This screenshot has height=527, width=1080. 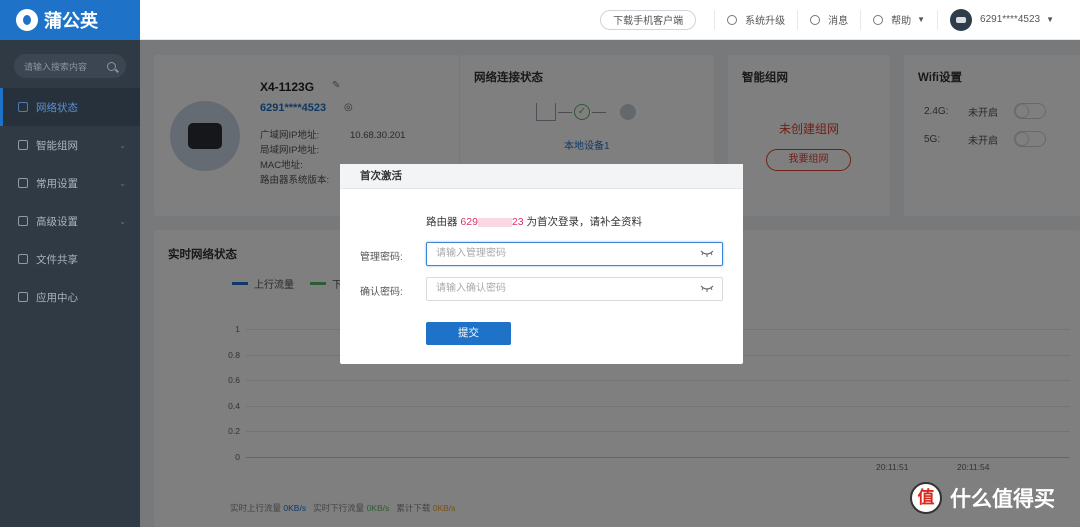 I want to click on help-icon, so click(x=878, y=19).